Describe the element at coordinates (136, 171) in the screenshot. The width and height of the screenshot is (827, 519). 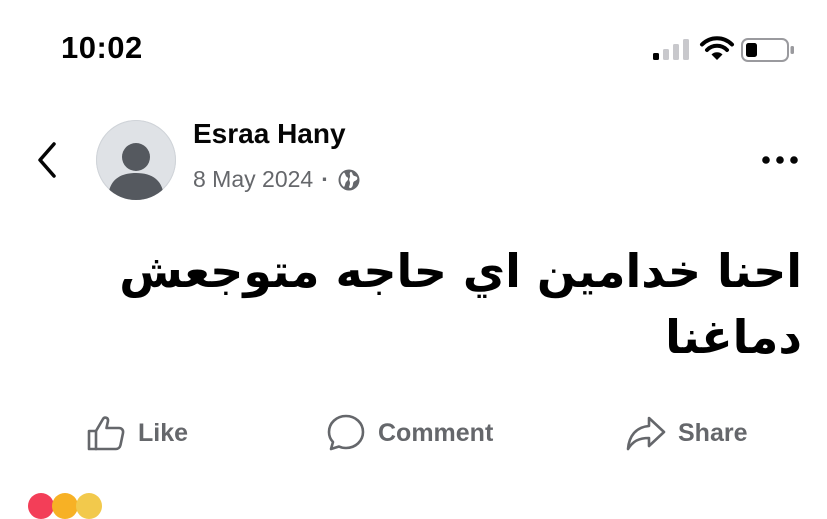
I see `default-profile-icon` at that location.